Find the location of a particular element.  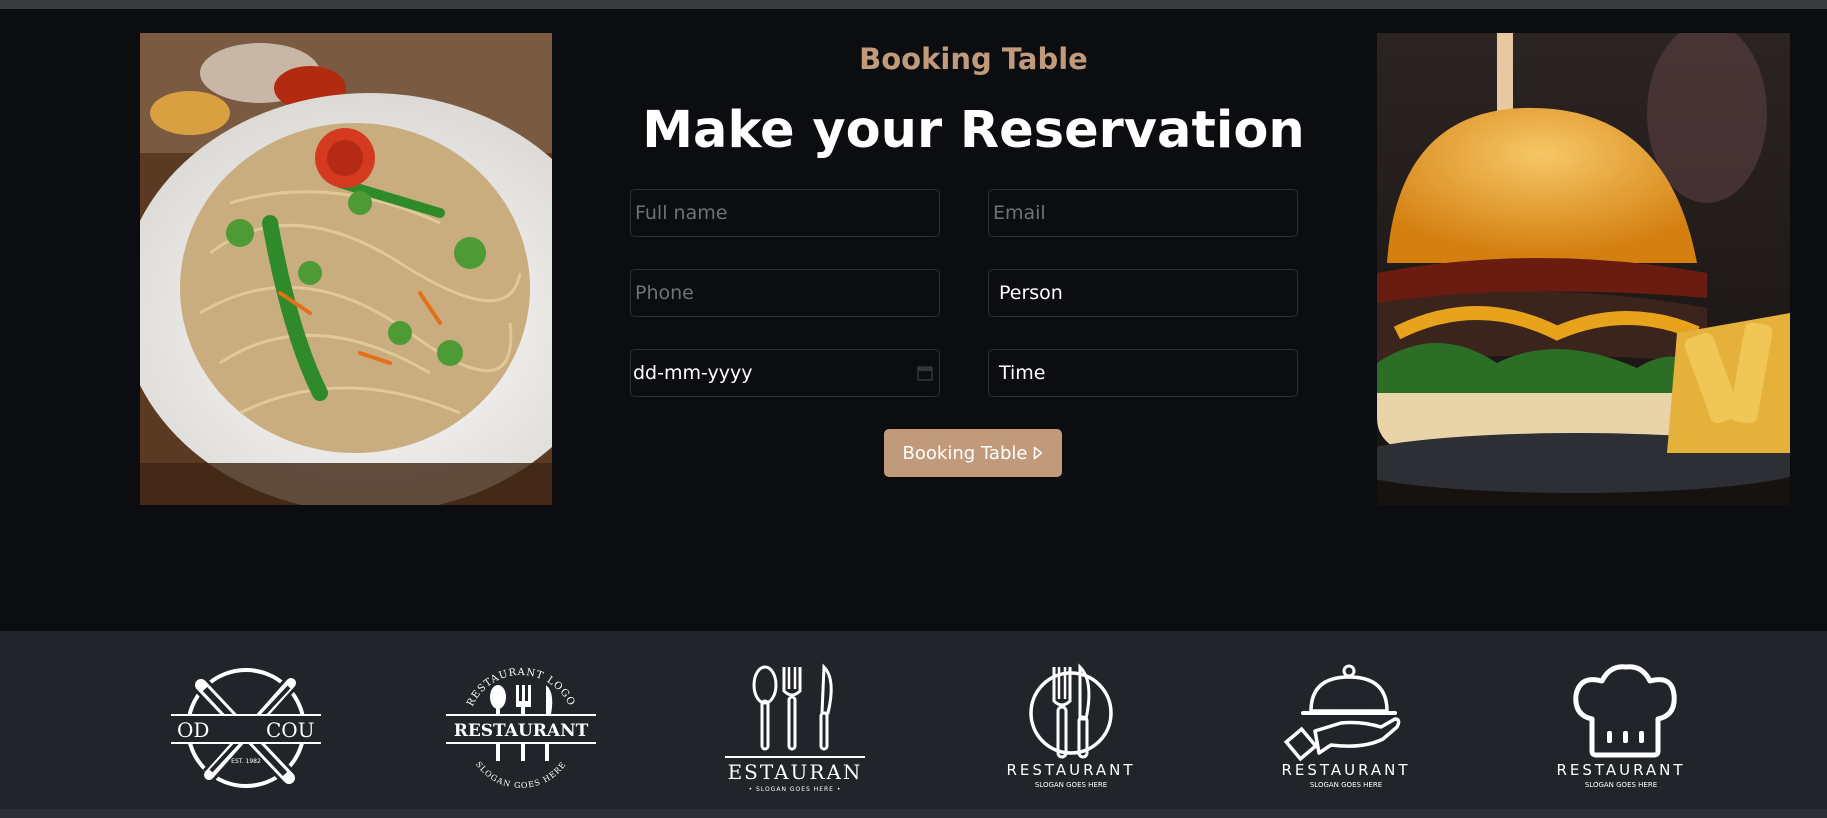

logo-5-small-text: SLOGAN GOES HERE is located at coordinates (1346, 785).